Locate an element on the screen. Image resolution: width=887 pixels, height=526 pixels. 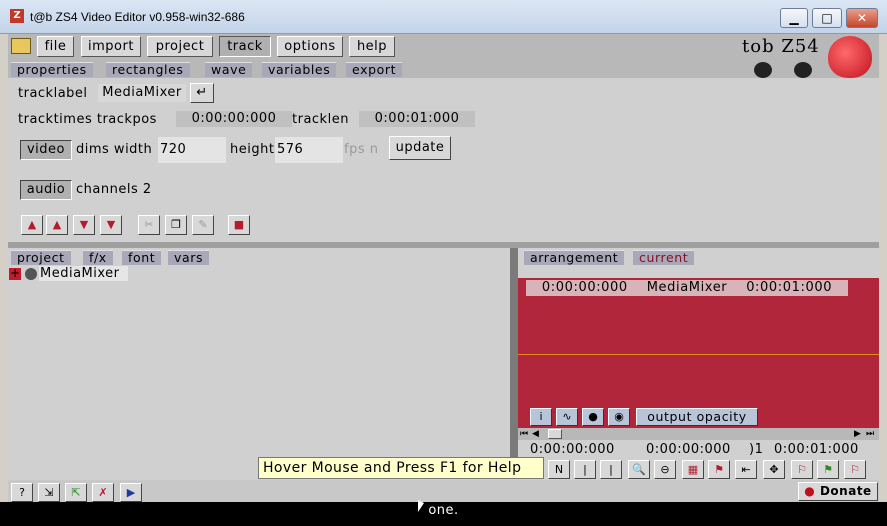
help-icon: ? is located at coordinates (22, 492).